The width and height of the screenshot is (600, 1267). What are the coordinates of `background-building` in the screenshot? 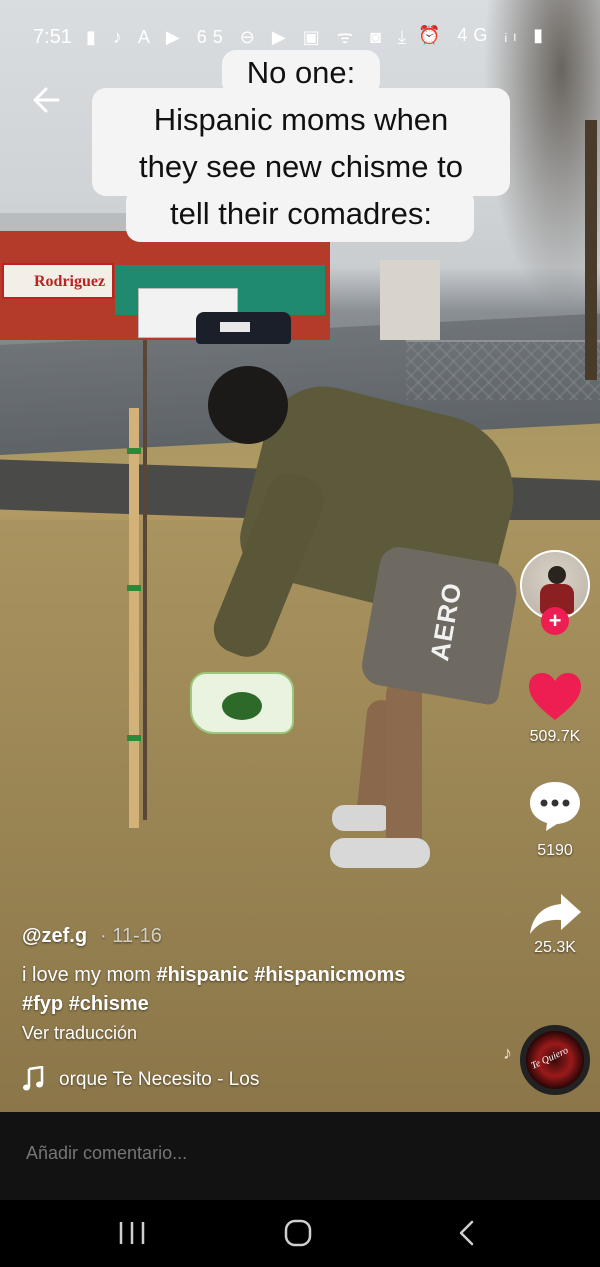 It's located at (410, 300).